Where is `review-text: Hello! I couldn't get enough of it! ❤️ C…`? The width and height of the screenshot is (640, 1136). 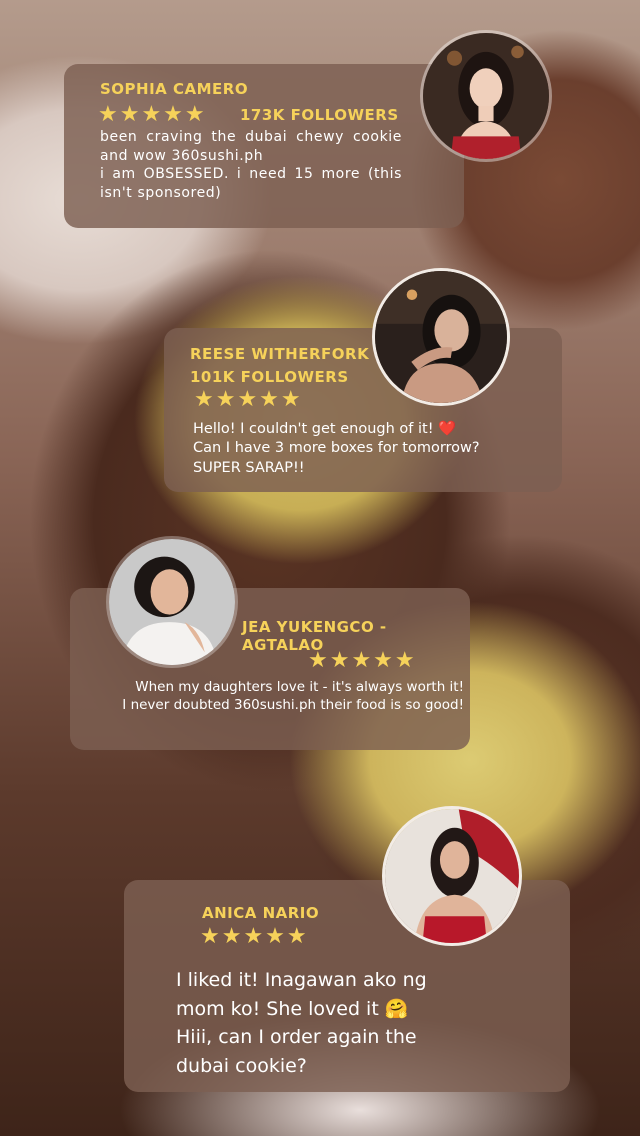
review-text: Hello! I couldn't get enough of it! ❤️ C… is located at coordinates (336, 448).